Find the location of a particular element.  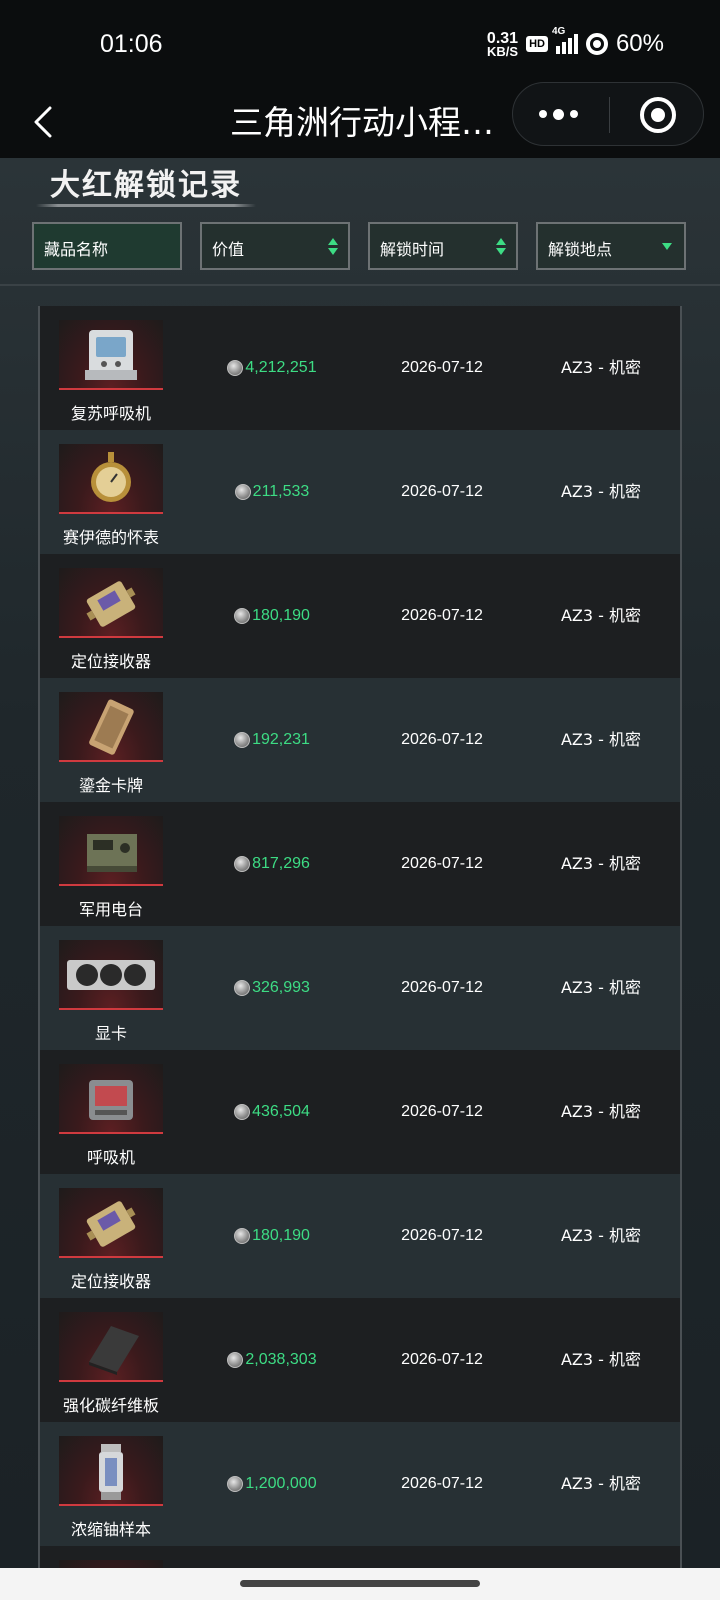

item-value: 211,533 is located at coordinates (272, 492).